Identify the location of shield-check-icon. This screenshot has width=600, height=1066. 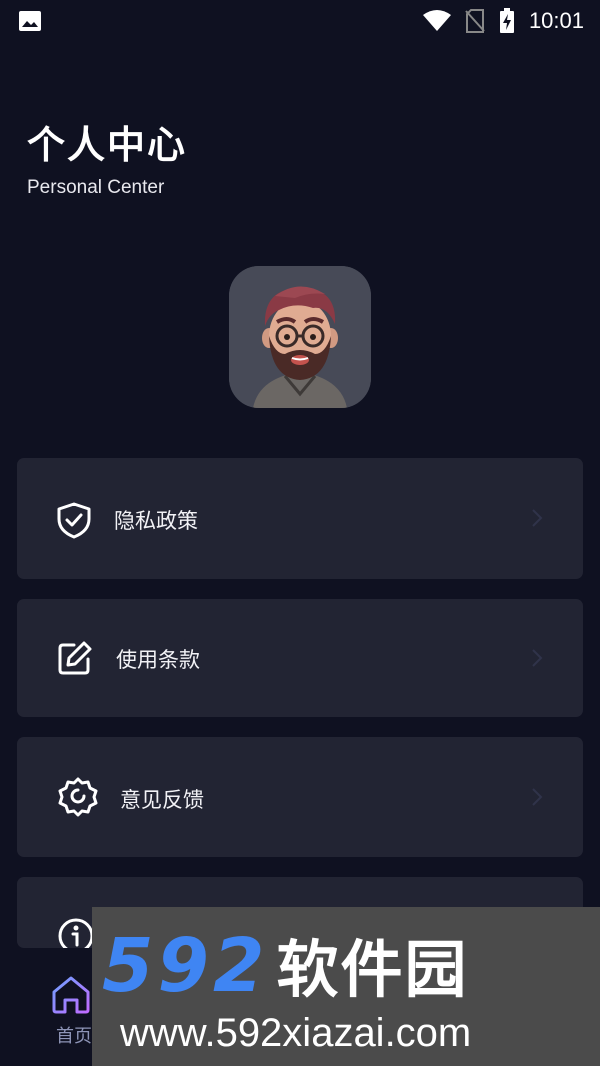
(74, 520).